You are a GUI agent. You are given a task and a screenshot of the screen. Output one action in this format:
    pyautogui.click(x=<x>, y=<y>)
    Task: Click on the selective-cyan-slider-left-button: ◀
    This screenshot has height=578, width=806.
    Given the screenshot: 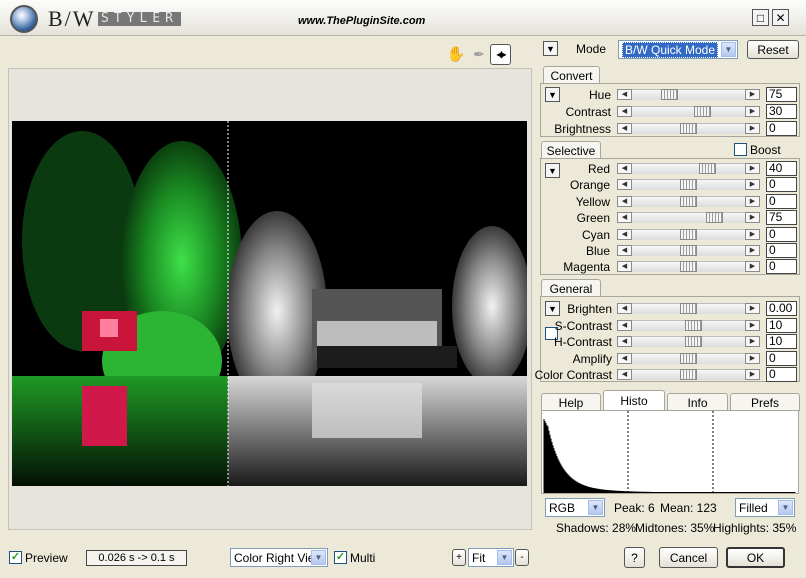 What is the action you would take?
    pyautogui.click(x=624, y=234)
    